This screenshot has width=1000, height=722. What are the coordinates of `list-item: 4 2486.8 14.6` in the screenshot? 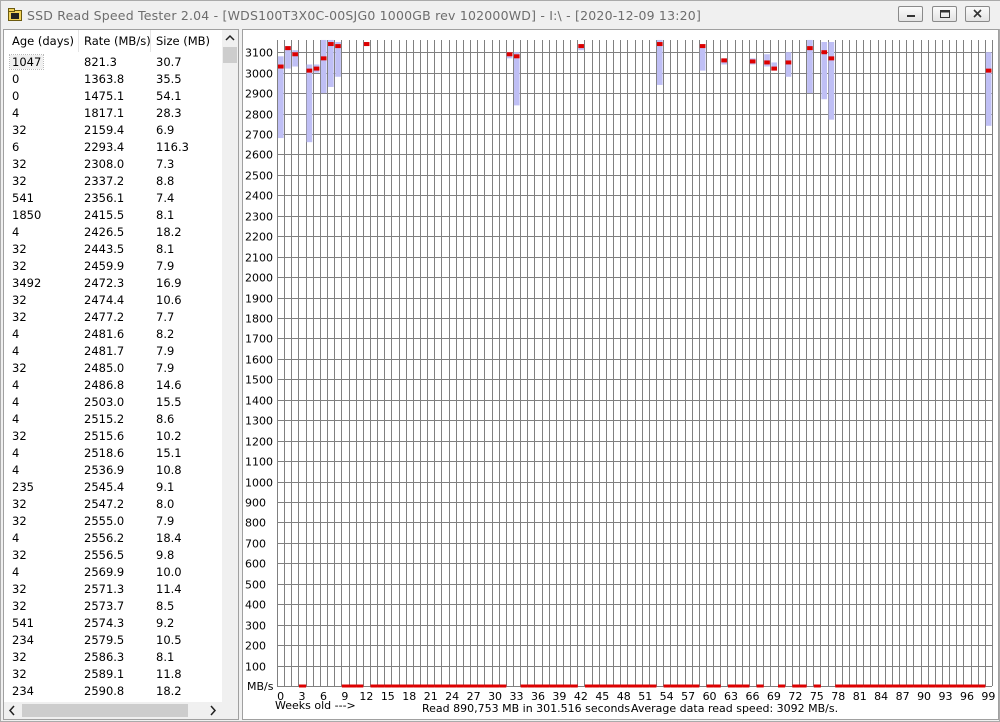 It's located at (113, 385).